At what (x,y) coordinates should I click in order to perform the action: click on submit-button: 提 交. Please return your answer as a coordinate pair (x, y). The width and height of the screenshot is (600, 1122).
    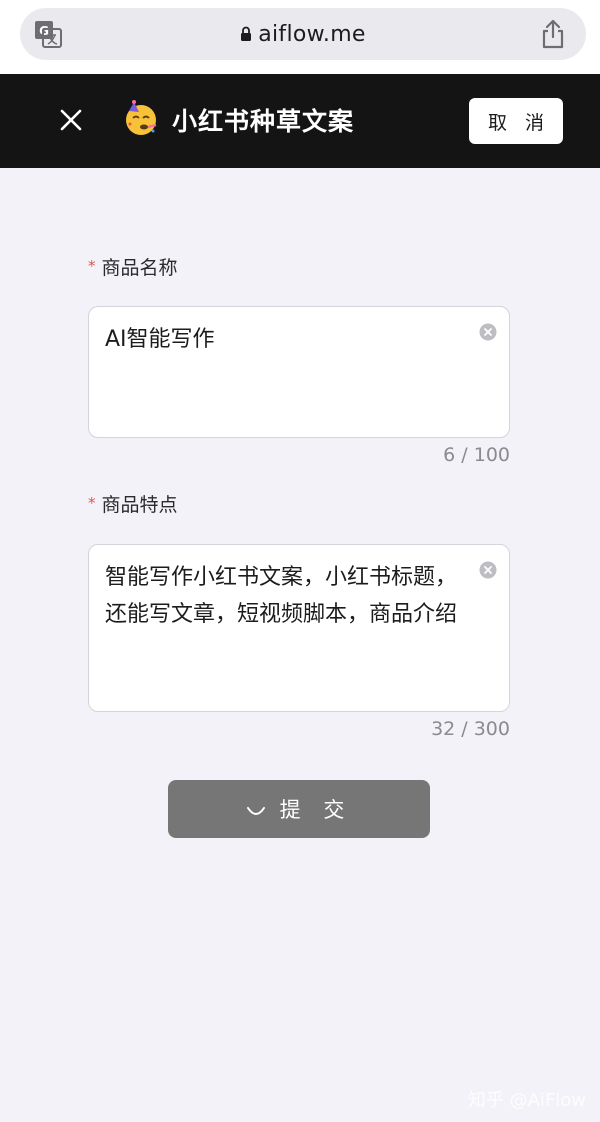
    Looking at the image, I should click on (299, 809).